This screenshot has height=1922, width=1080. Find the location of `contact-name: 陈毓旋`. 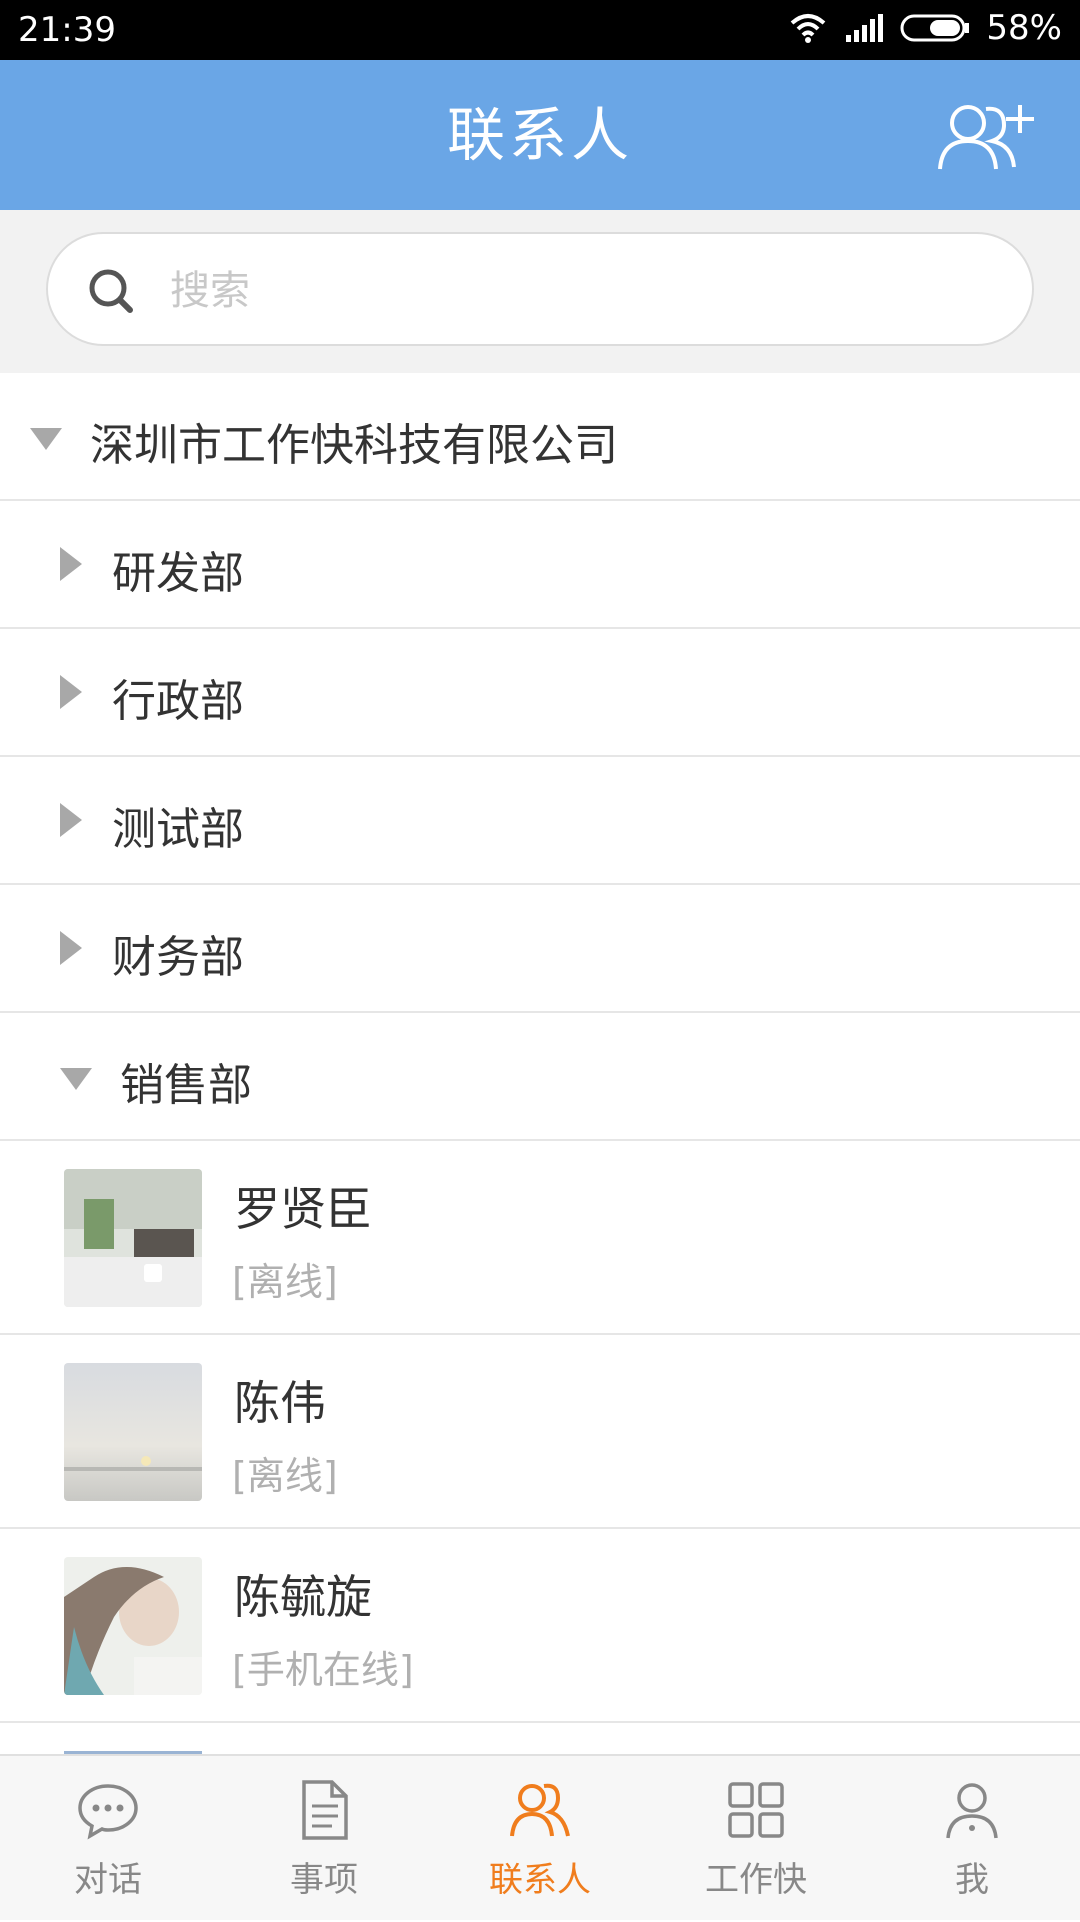

contact-name: 陈毓旋 is located at coordinates (303, 1597).